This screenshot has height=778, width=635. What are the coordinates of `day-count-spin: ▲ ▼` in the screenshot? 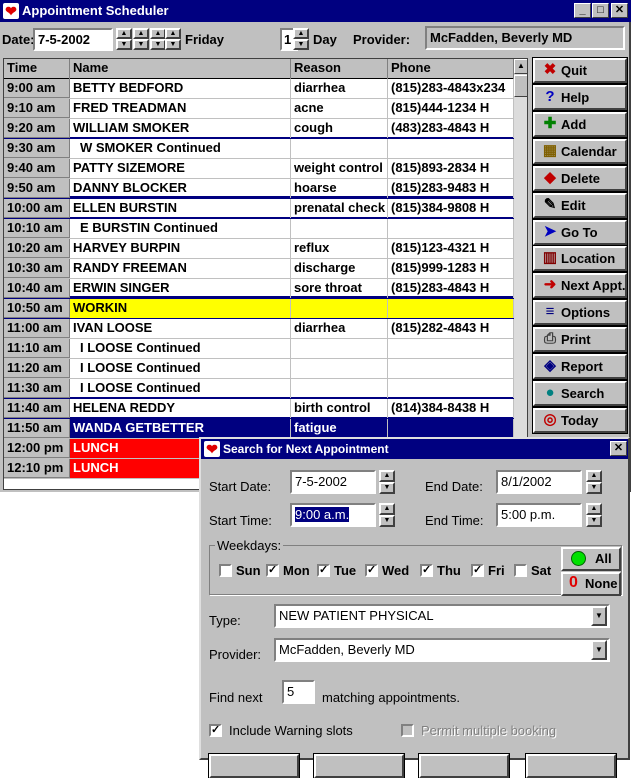 It's located at (301, 39).